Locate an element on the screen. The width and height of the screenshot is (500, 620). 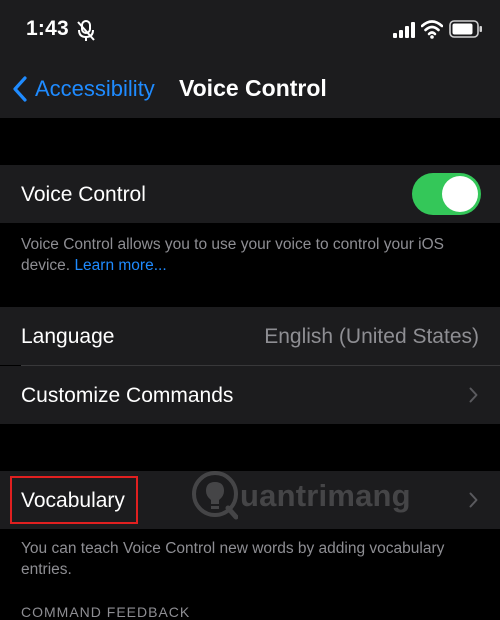
watermark: uantrimang is located at coordinates (305, 496).